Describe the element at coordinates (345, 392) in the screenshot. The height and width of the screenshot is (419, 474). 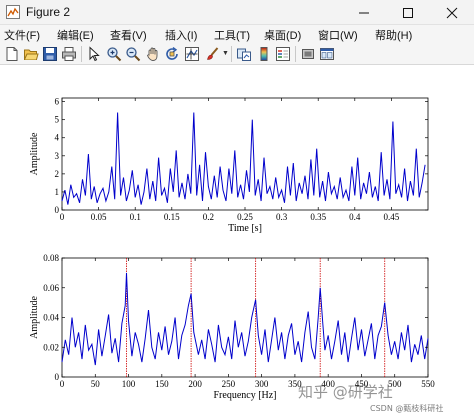
I see `watermark-main: 知乎 @研学社` at that location.